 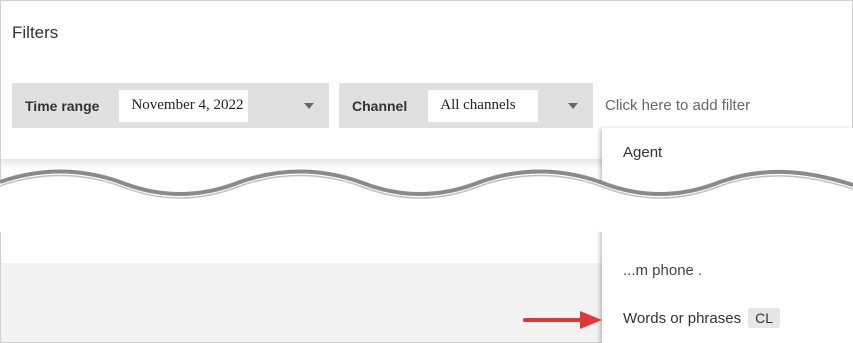 I want to click on channel-filter: Channel All channels, so click(x=466, y=105).